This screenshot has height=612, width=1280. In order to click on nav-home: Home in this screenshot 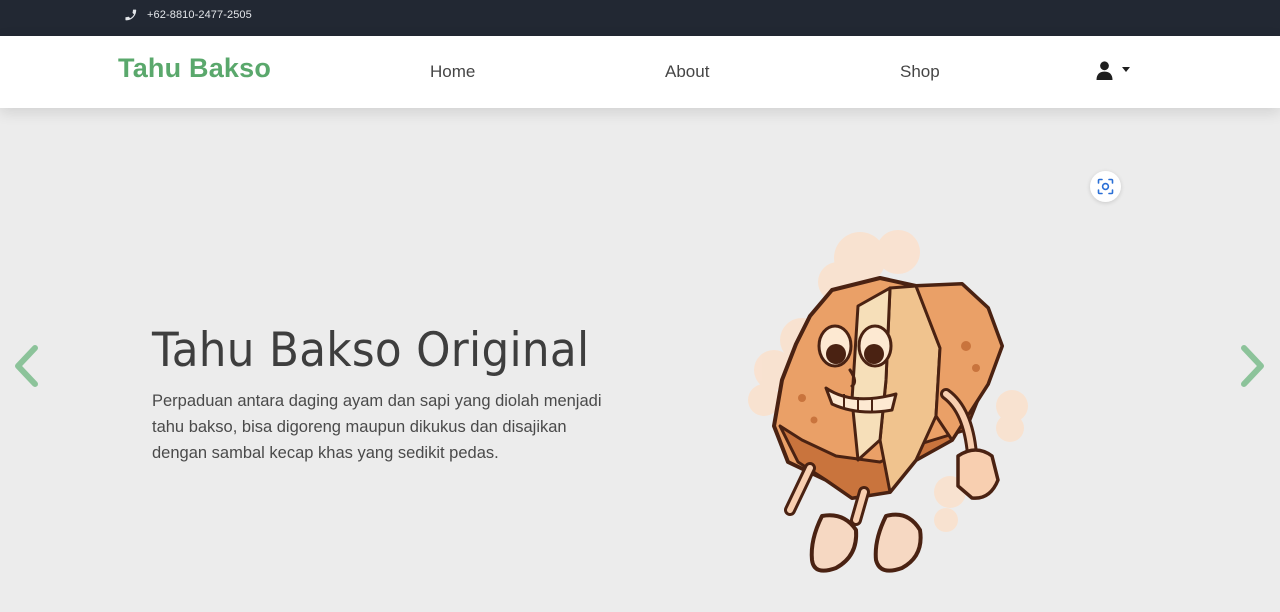, I will do `click(452, 72)`.